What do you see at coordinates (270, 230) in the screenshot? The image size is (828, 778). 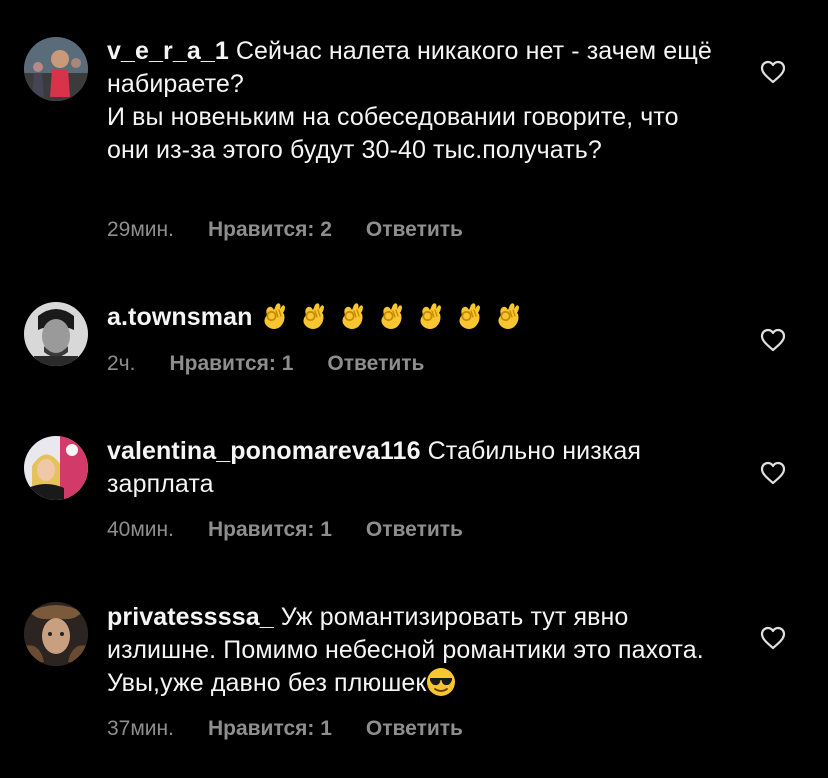 I see `comment-likes: Нравится: 2` at bounding box center [270, 230].